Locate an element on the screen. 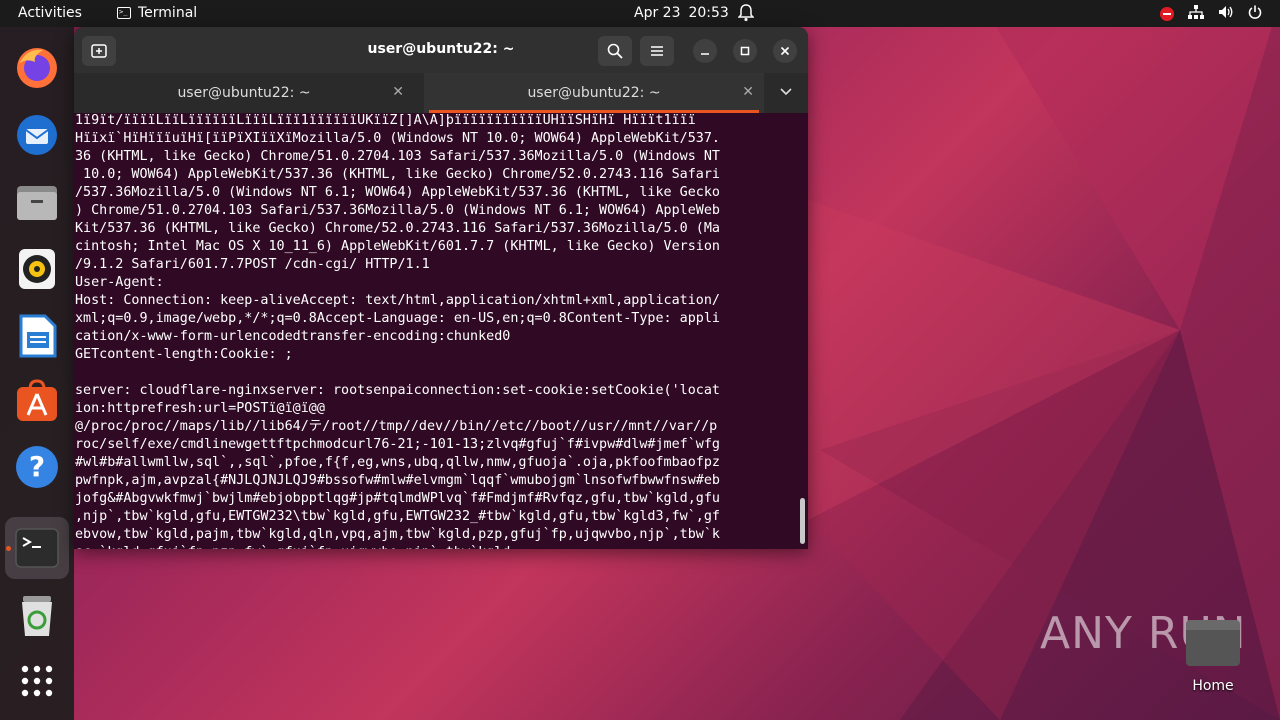 The height and width of the screenshot is (720, 1280). do-not-disturb-icon is located at coordinates (1167, 14).